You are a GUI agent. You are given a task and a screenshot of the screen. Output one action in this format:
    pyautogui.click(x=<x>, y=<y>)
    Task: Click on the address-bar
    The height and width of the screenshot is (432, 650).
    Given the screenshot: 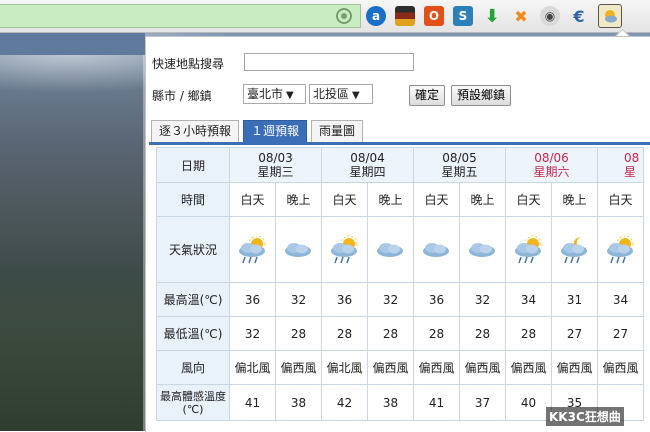 What is the action you would take?
    pyautogui.click(x=180, y=16)
    